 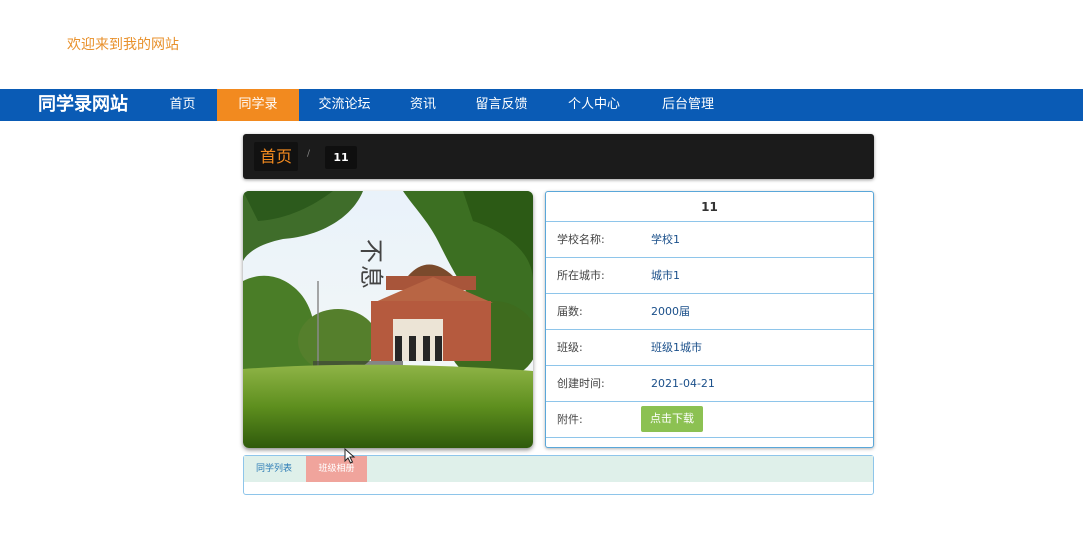 What do you see at coordinates (709, 240) in the screenshot?
I see `detail-row-school: 学校名称: 学校1` at bounding box center [709, 240].